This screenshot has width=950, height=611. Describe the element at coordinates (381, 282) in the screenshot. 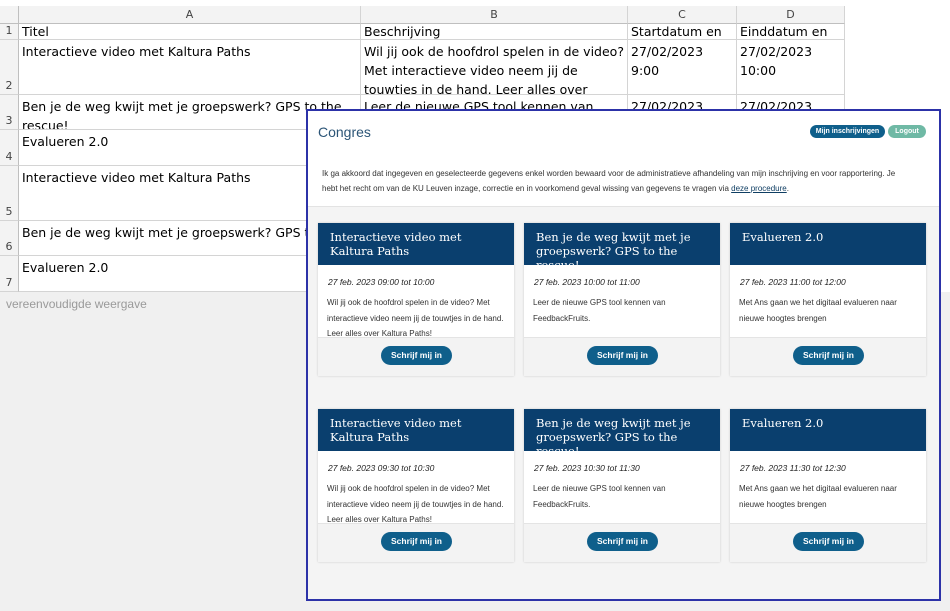

I see `card-date: 27 feb. 2023 09:00 tot 10:00` at that location.